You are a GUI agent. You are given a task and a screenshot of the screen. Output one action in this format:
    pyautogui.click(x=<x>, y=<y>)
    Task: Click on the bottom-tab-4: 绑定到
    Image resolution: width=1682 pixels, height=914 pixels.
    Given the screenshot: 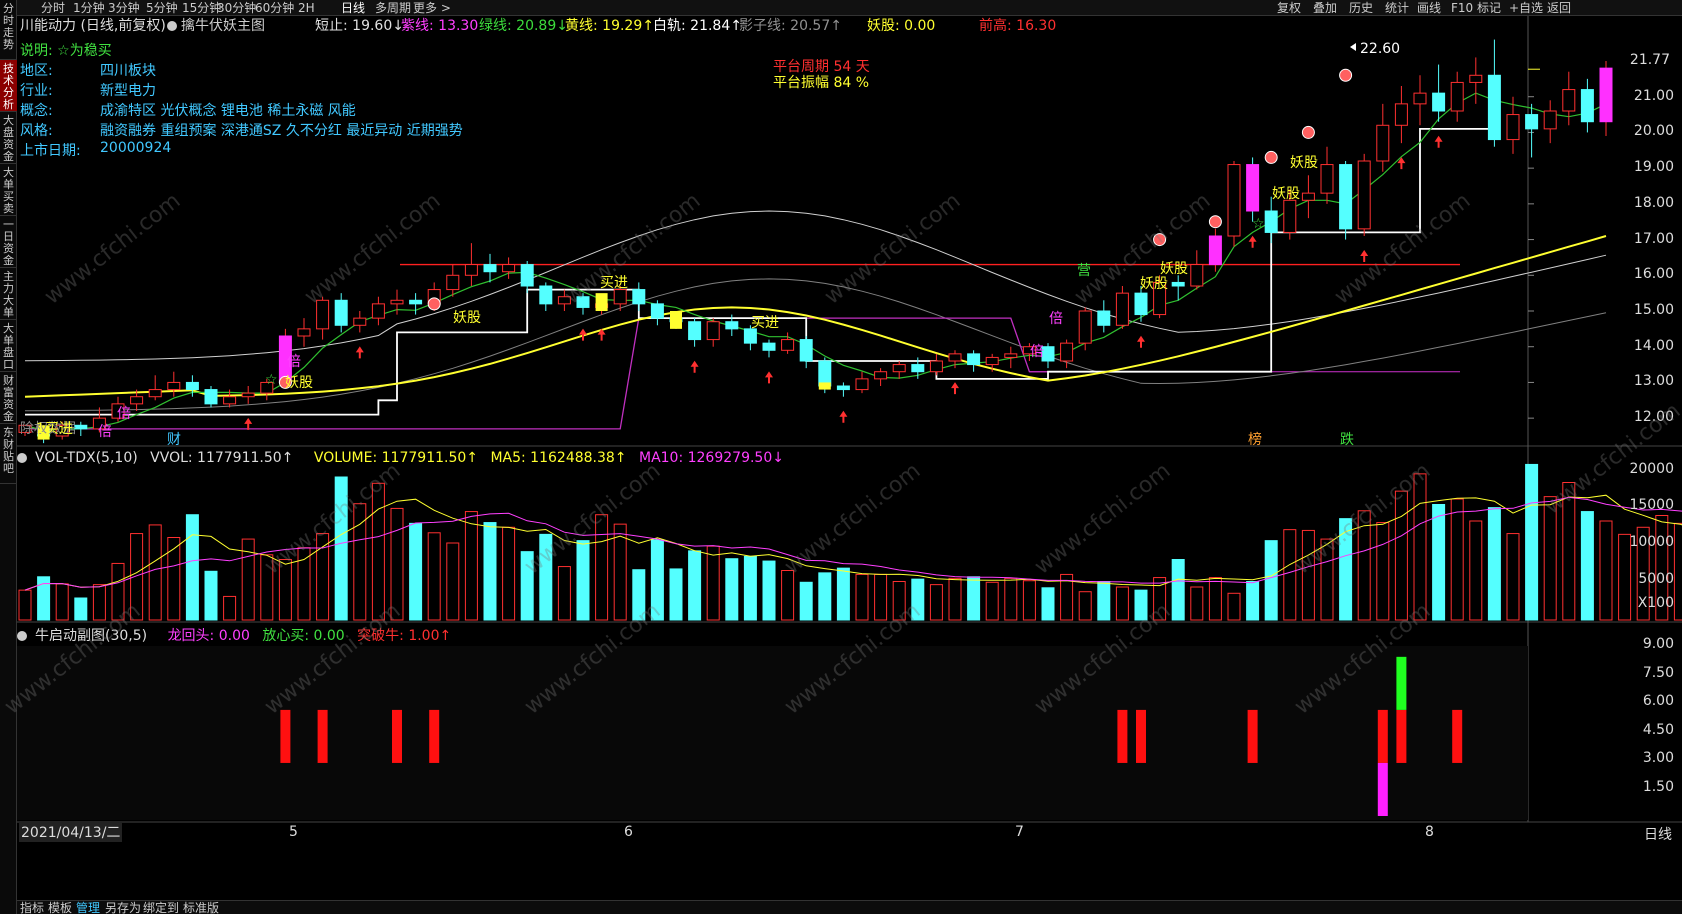 What is the action you would take?
    pyautogui.click(x=161, y=907)
    